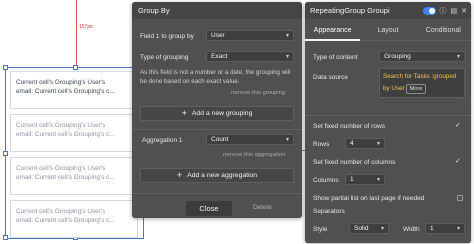  Describe the element at coordinates (369, 198) in the screenshot. I see `partial-list-label: Show partial list on last page if needed` at that location.